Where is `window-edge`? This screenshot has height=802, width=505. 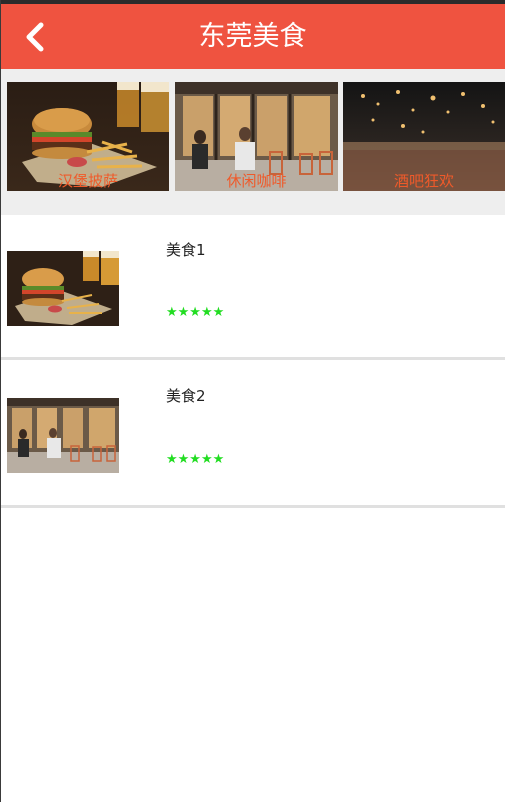 window-edge is located at coordinates (0, 401).